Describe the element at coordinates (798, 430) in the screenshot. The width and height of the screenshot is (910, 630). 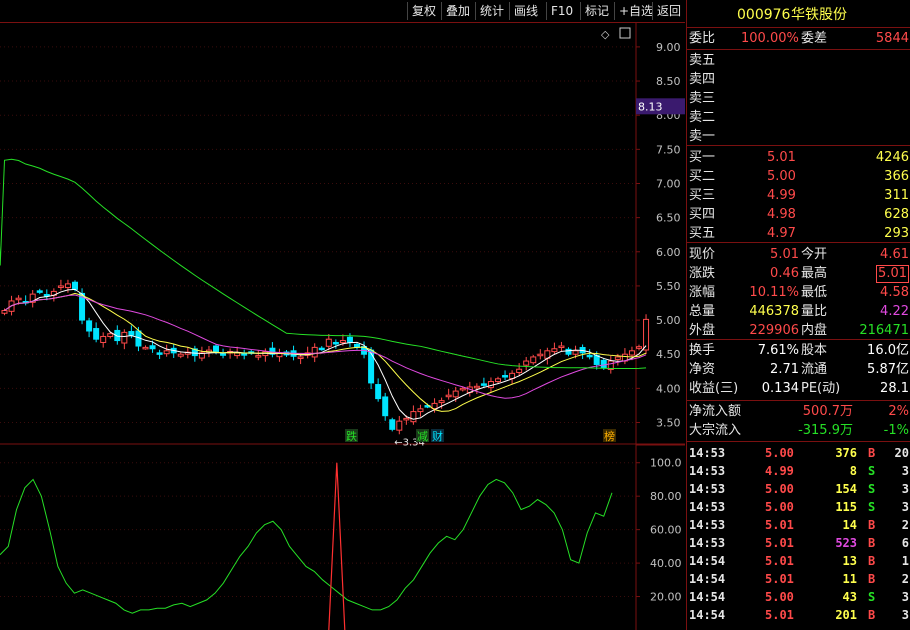
I see `flow-row: 大宗流入 -315.9万 -1%` at that location.